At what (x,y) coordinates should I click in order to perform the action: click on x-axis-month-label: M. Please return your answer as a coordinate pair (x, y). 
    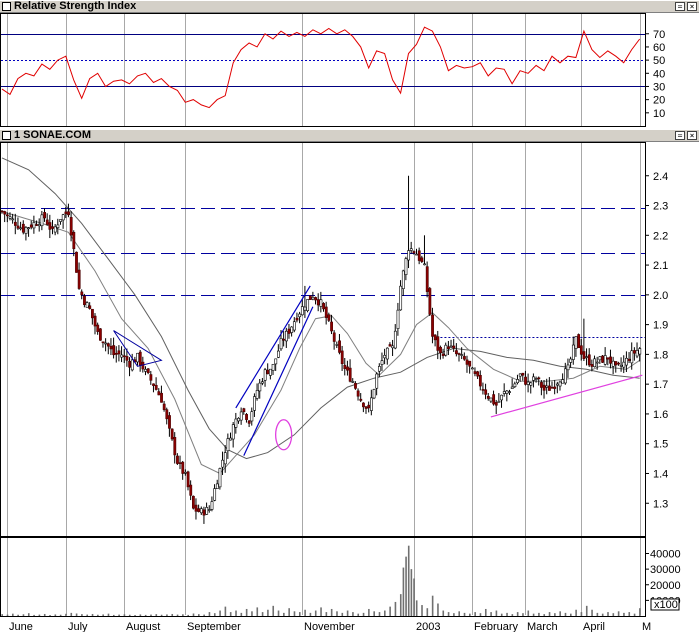
    Looking at the image, I should click on (646, 626).